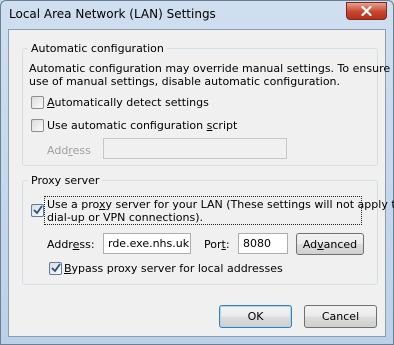  I want to click on auto-detect-label: Automatically detect settings, so click(128, 102).